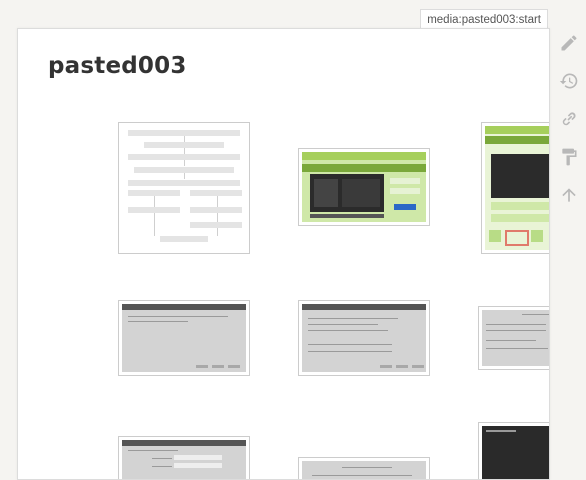  I want to click on form-dialog-image, so click(184, 459).